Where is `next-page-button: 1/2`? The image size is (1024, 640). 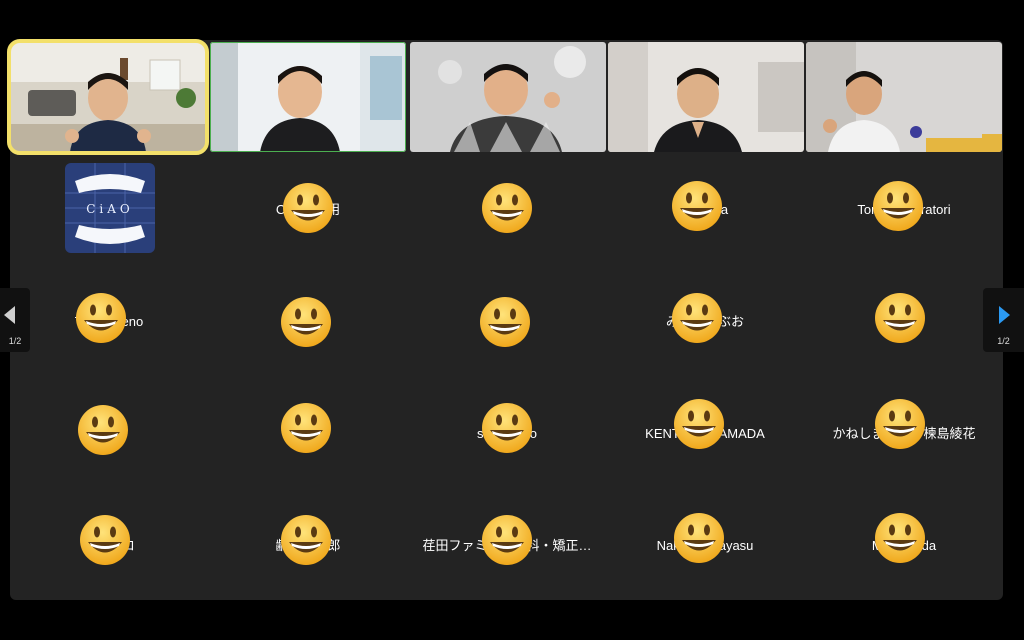 next-page-button: 1/2 is located at coordinates (1003, 320).